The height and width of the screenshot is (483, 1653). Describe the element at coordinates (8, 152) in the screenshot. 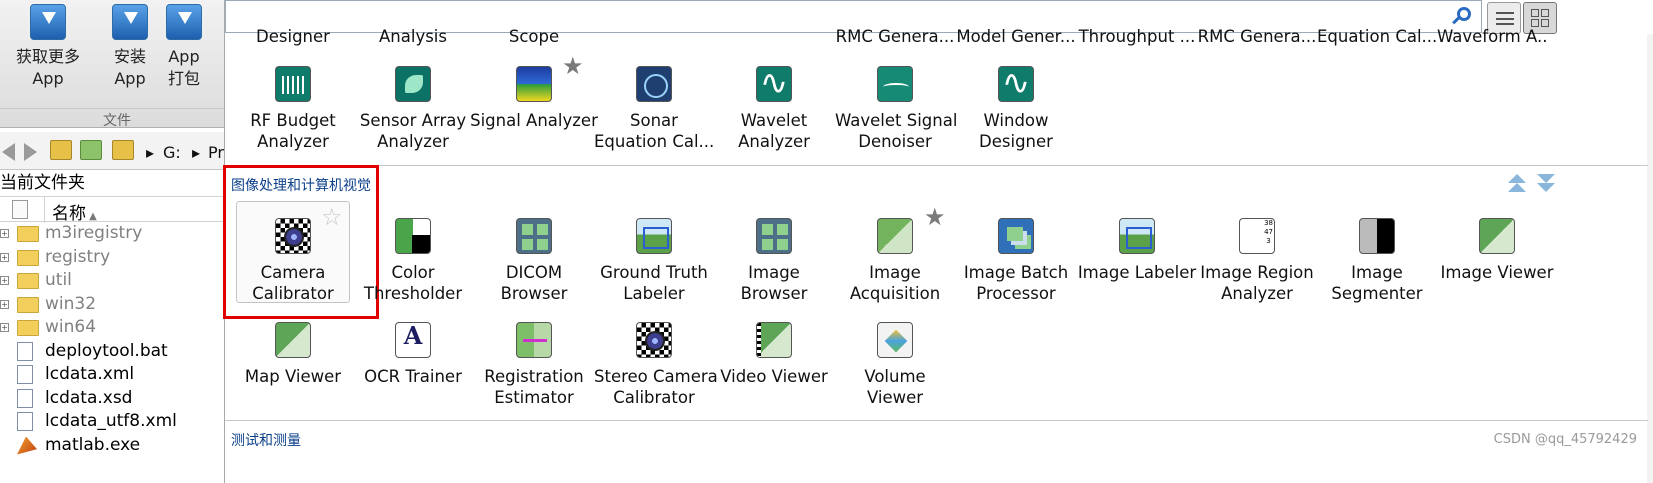

I see `back-icon` at that location.